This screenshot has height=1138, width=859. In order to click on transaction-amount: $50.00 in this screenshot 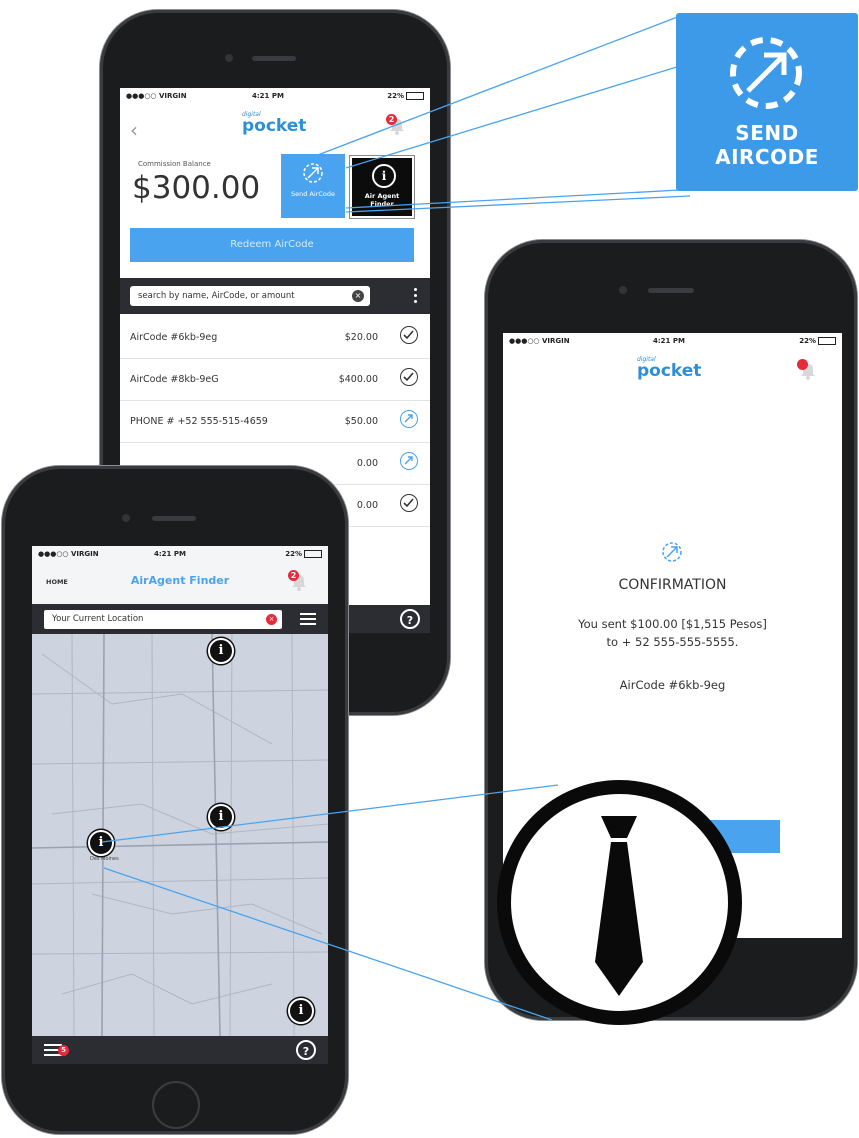, I will do `click(361, 421)`.